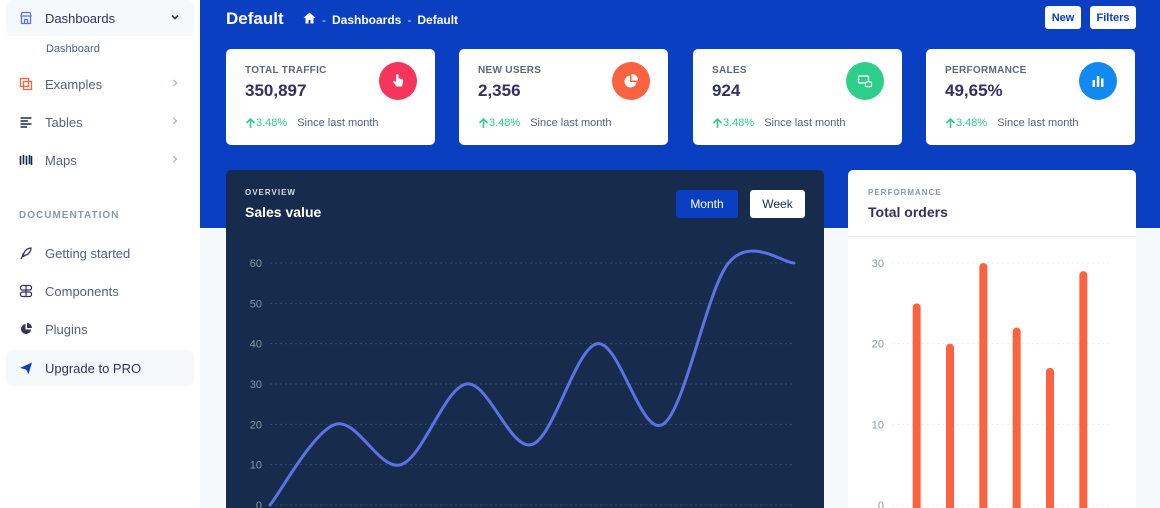 This screenshot has height=508, width=1160. I want to click on money-coins-icon, so click(865, 81).